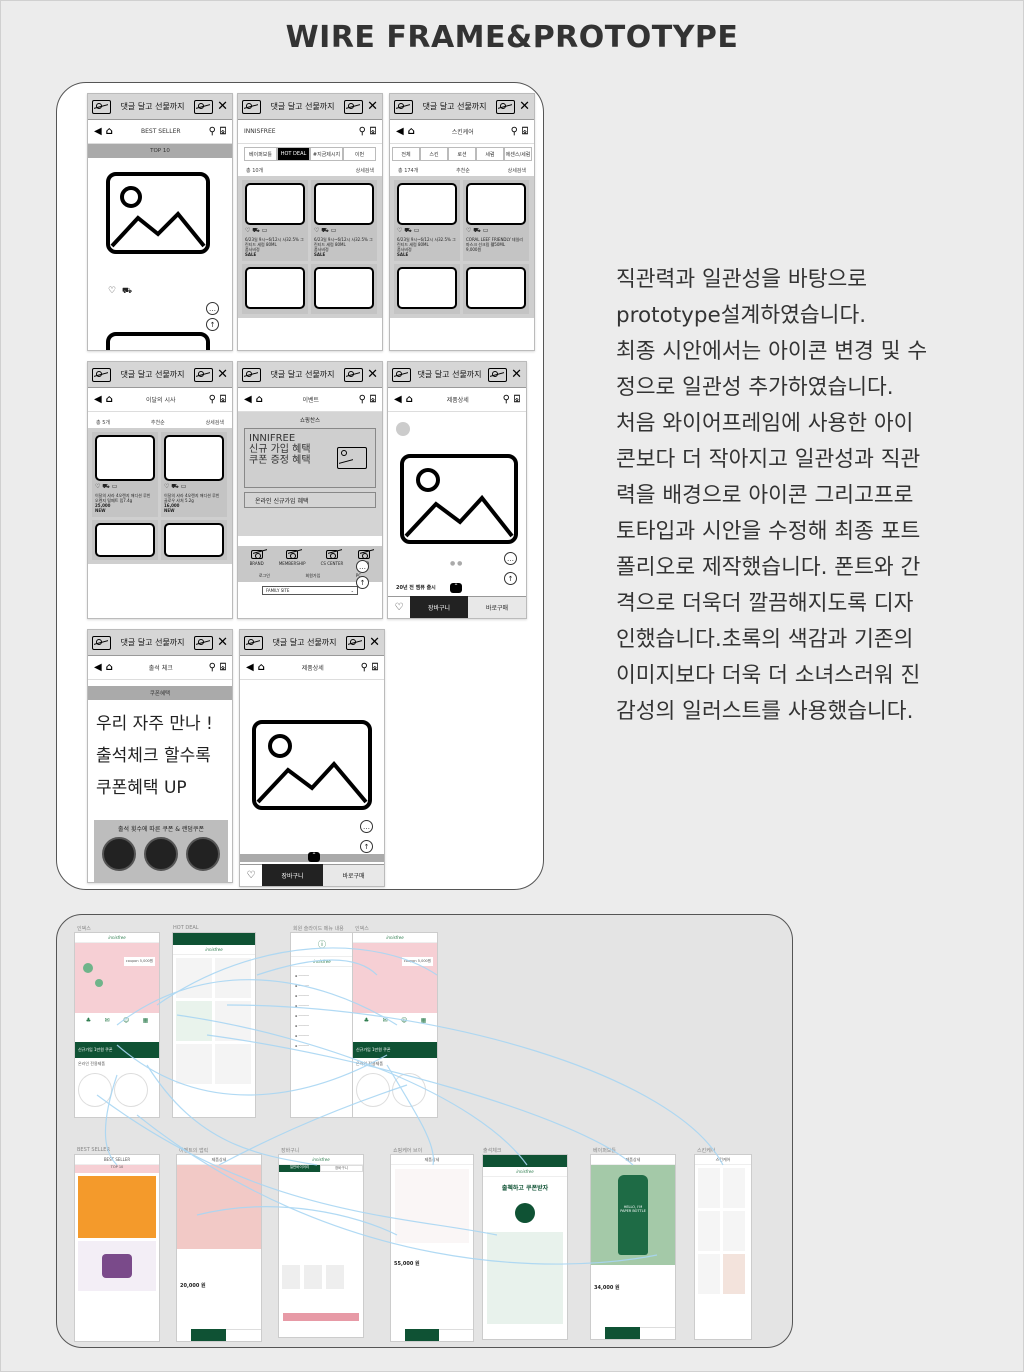 The width and height of the screenshot is (1024, 1372). Describe the element at coordinates (366, 1020) in the screenshot. I see `tree-icon: ♣` at that location.